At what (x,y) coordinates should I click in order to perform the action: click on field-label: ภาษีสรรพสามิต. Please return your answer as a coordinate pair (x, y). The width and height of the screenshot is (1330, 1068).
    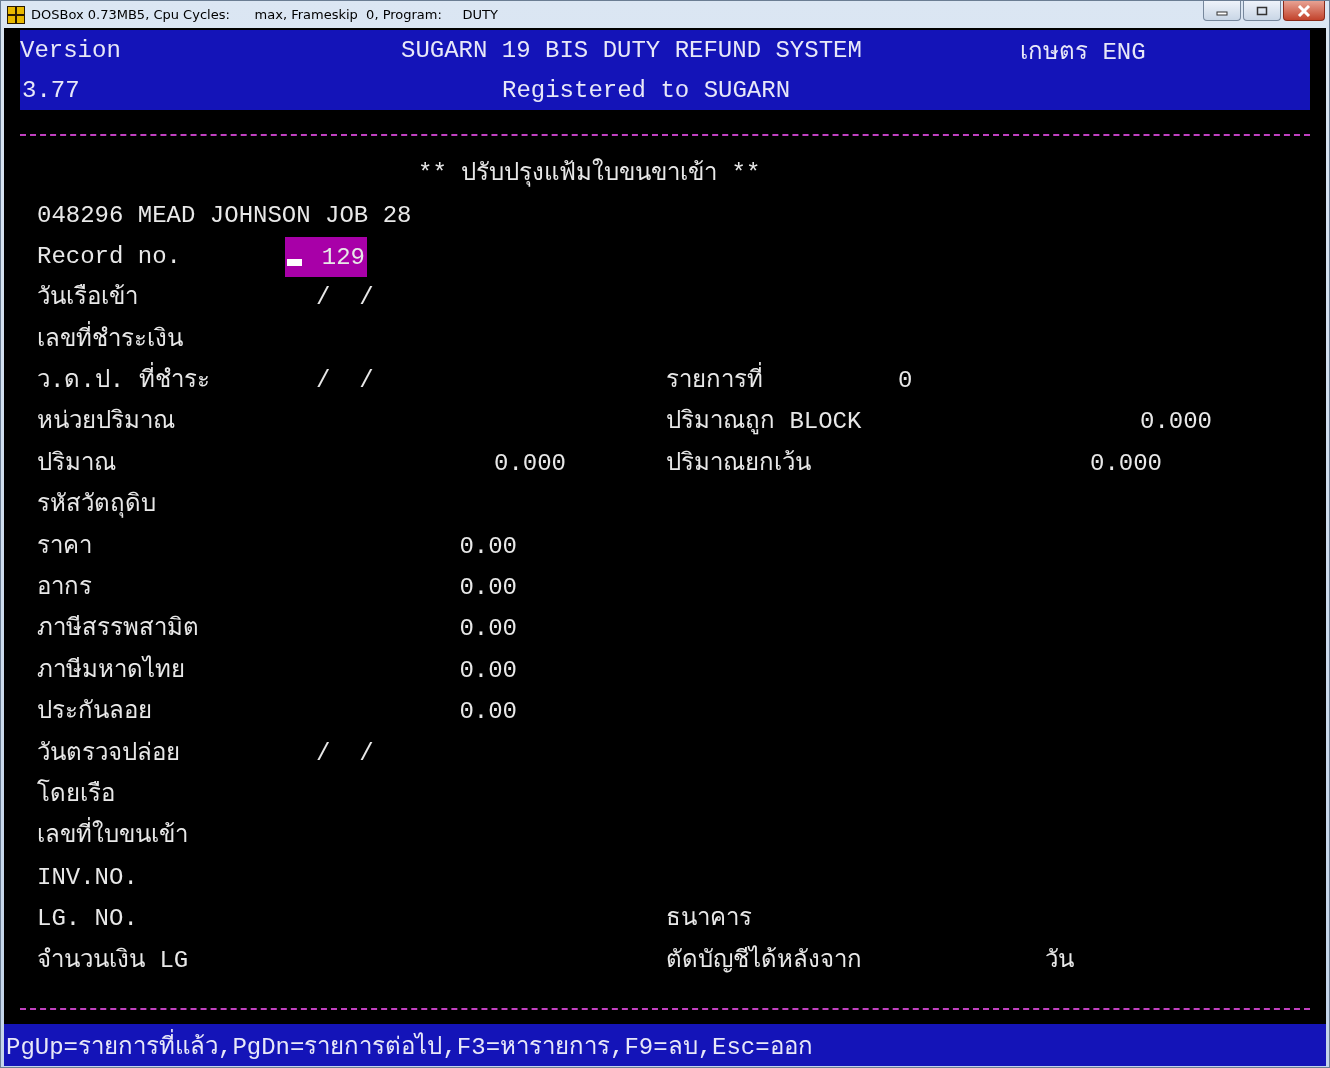
    Looking at the image, I should click on (118, 629).